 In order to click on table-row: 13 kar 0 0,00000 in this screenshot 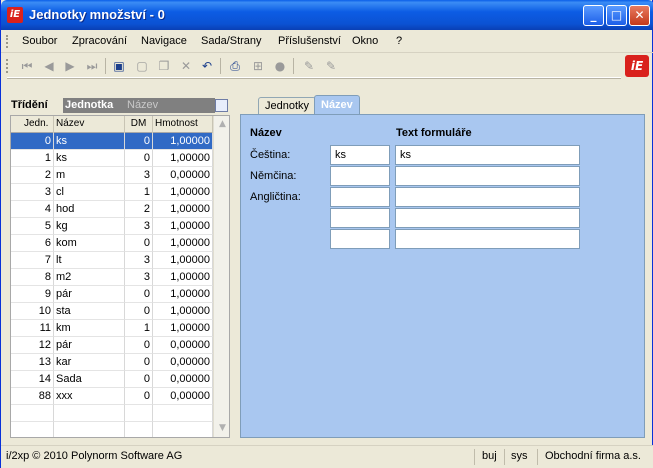, I will do `click(112, 362)`.